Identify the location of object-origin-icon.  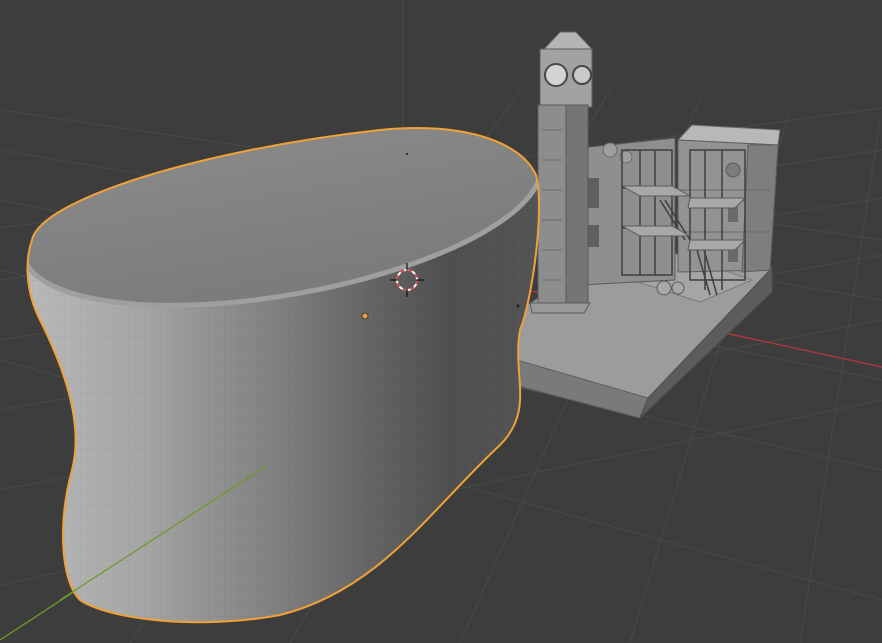
(365, 316).